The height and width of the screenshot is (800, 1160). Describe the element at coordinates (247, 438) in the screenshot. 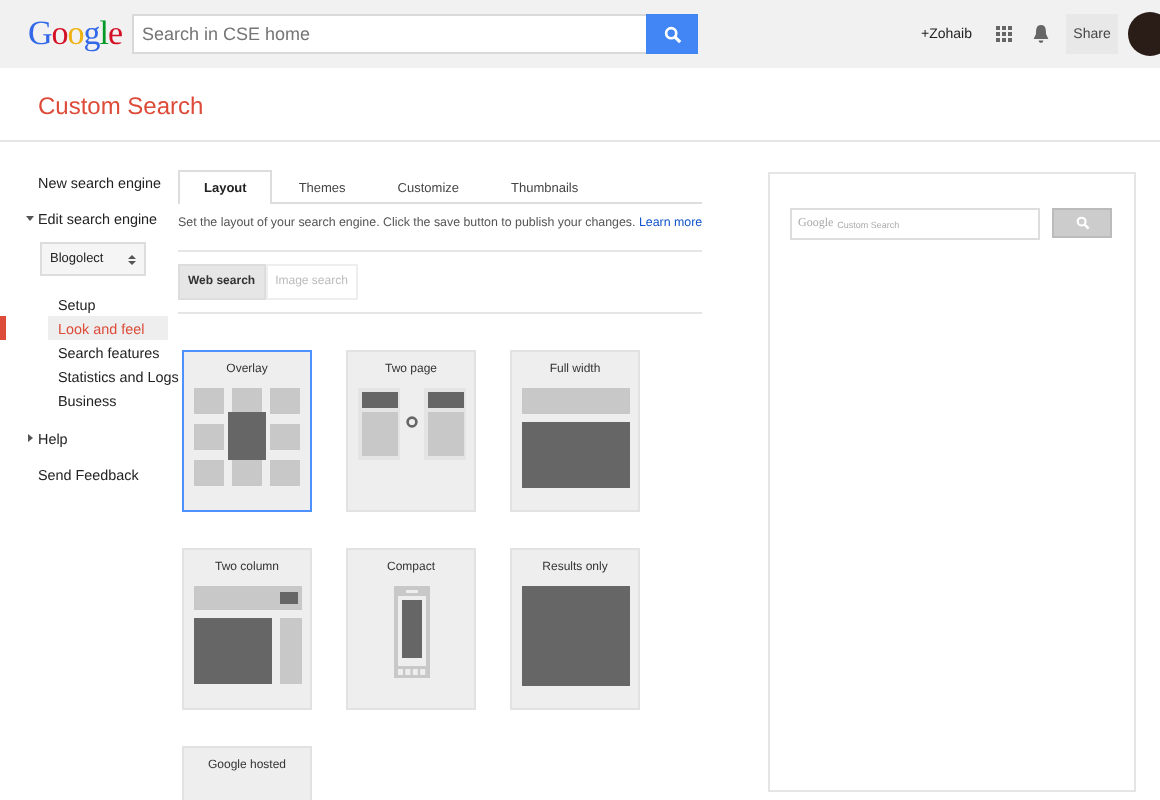

I see `overlay-layout-drawing` at that location.